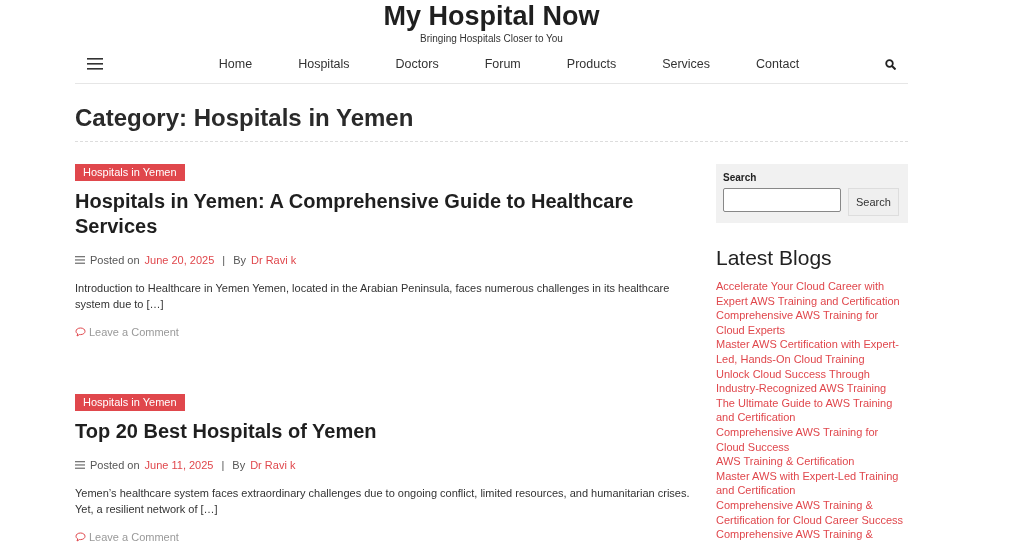 Image resolution: width=1024 pixels, height=560 pixels. Describe the element at coordinates (873, 202) in the screenshot. I see `search-button: Search` at that location.